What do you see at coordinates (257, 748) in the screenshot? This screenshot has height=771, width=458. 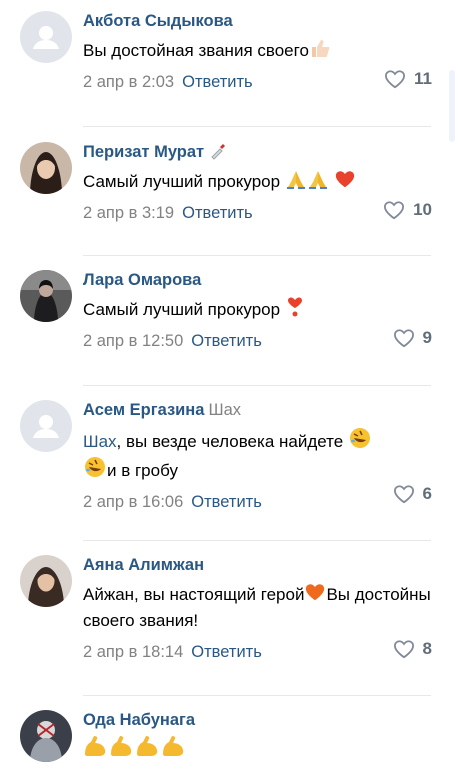 I see `comment-text` at bounding box center [257, 748].